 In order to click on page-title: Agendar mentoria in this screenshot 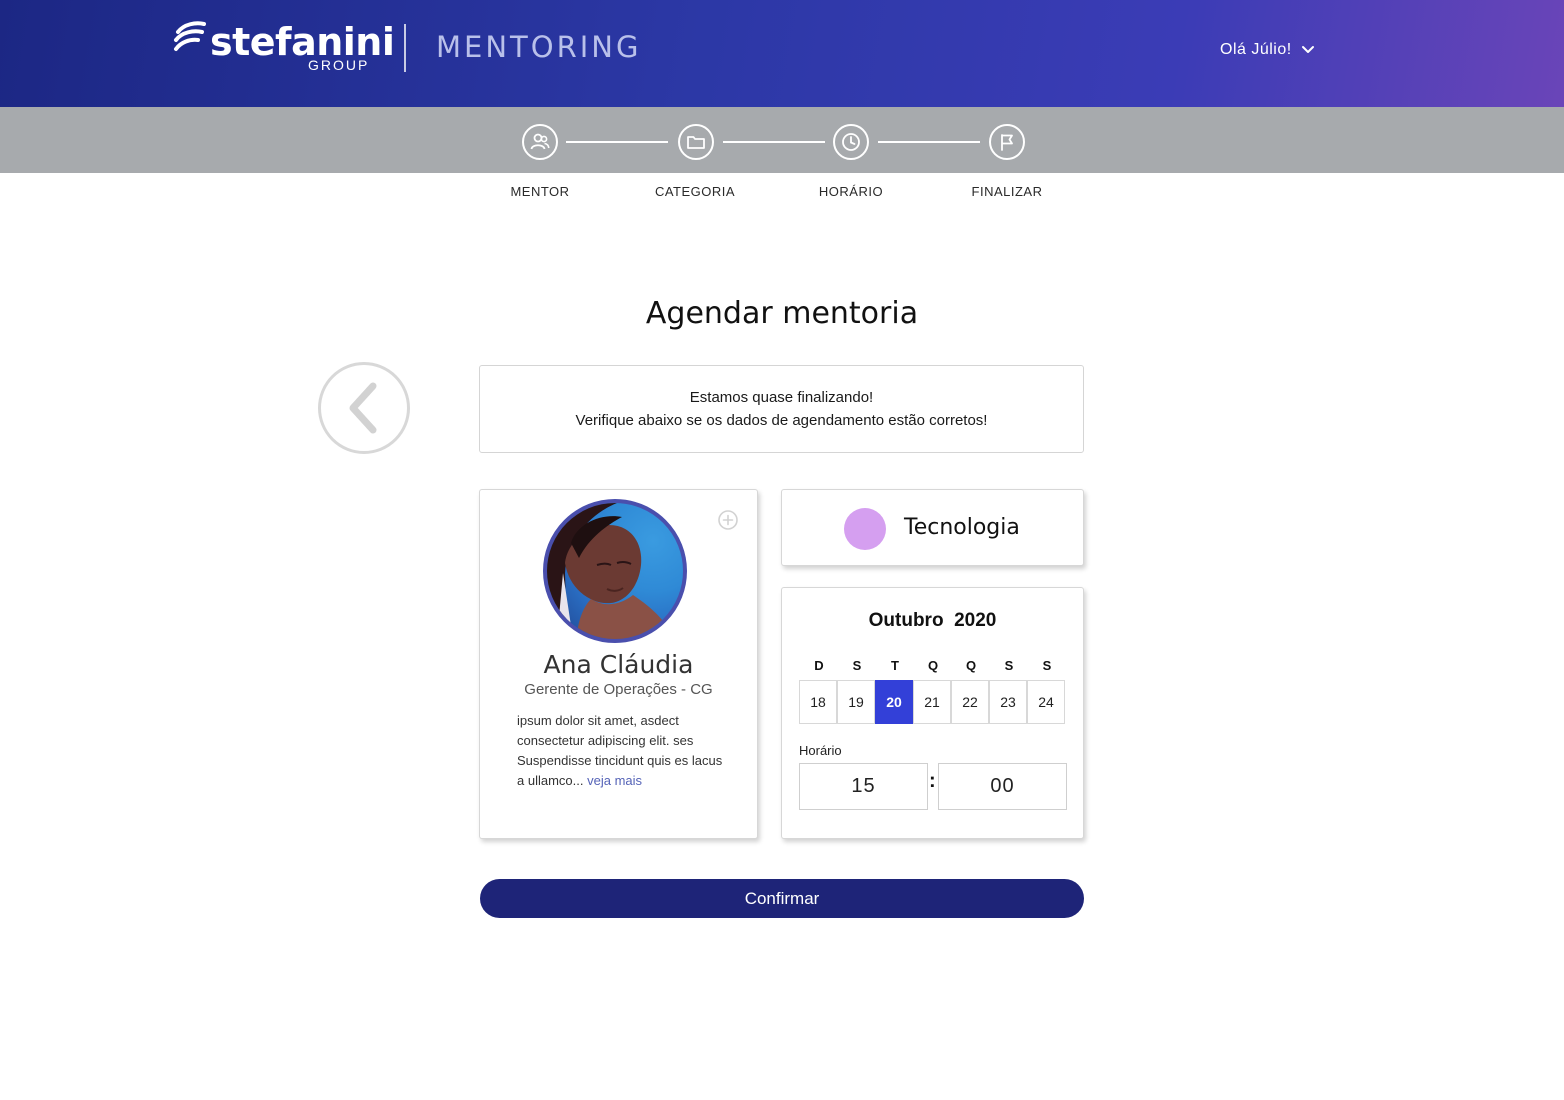, I will do `click(782, 313)`.